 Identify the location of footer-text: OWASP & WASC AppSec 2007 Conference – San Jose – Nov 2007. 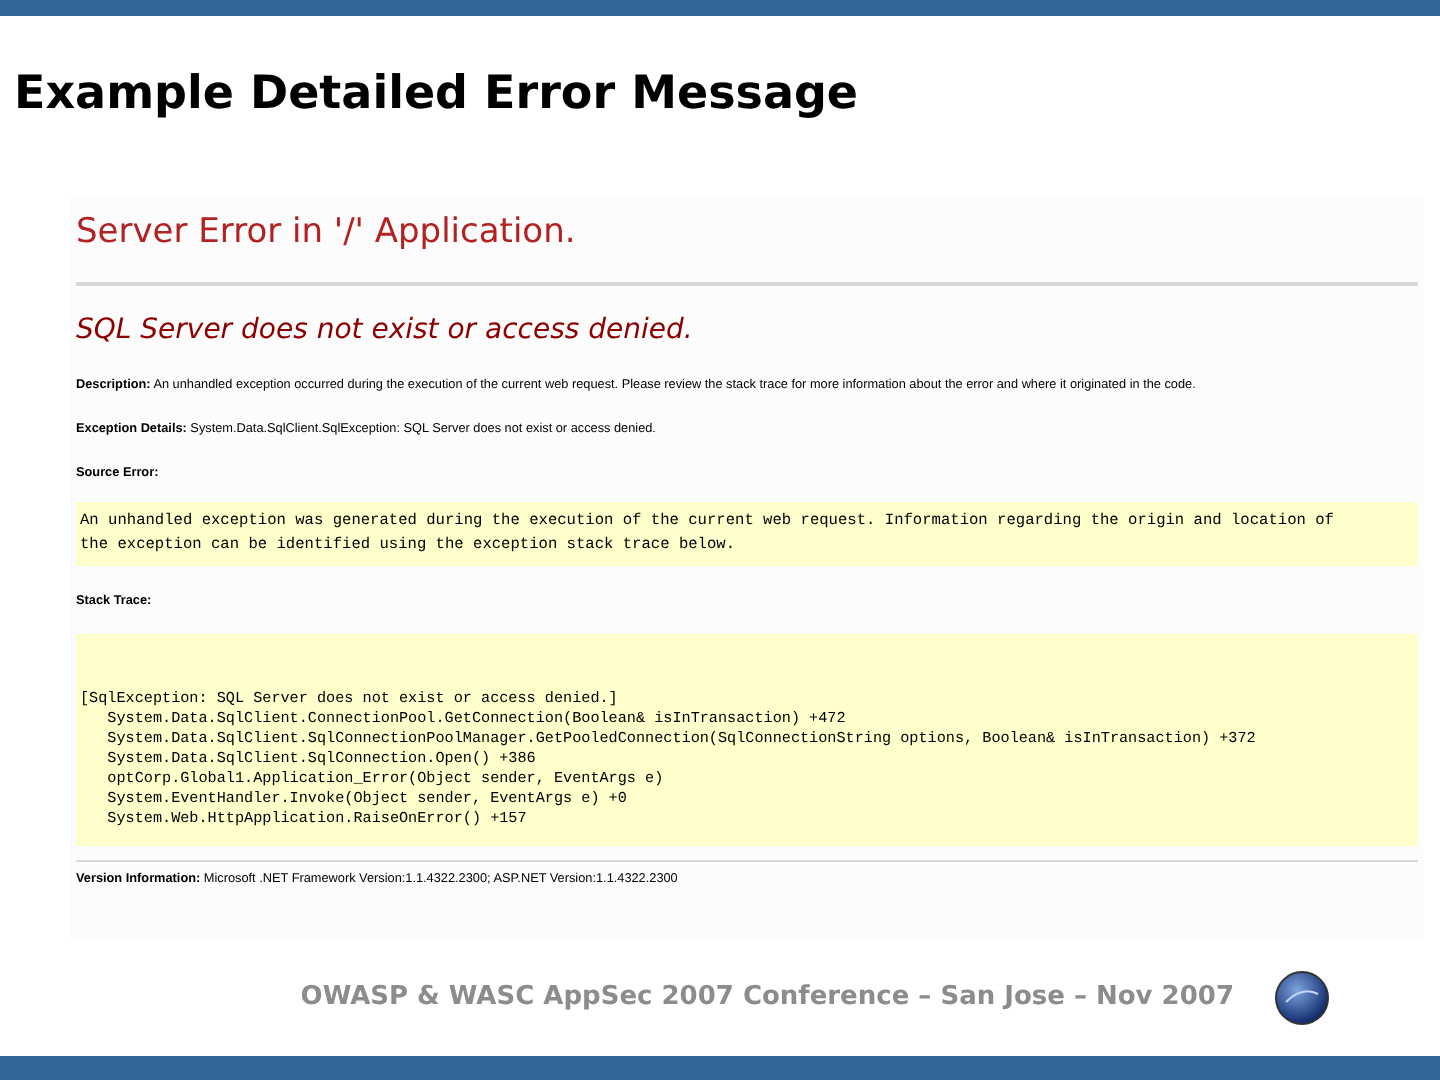
(767, 998).